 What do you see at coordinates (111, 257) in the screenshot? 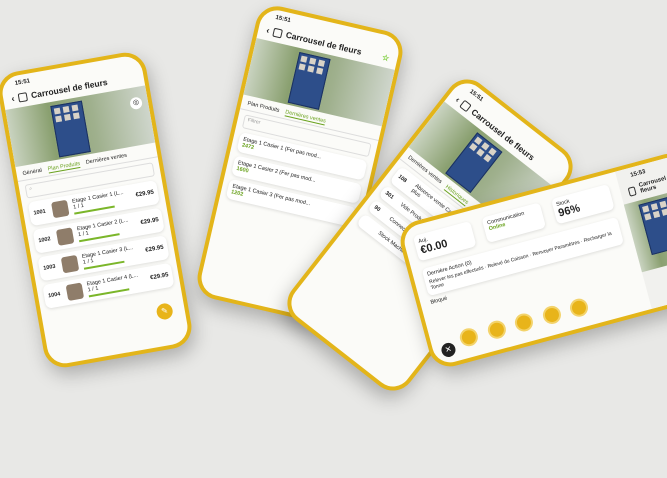
I see `product-info: Etage 1 Casier 3 (L... 1 / 1` at bounding box center [111, 257].